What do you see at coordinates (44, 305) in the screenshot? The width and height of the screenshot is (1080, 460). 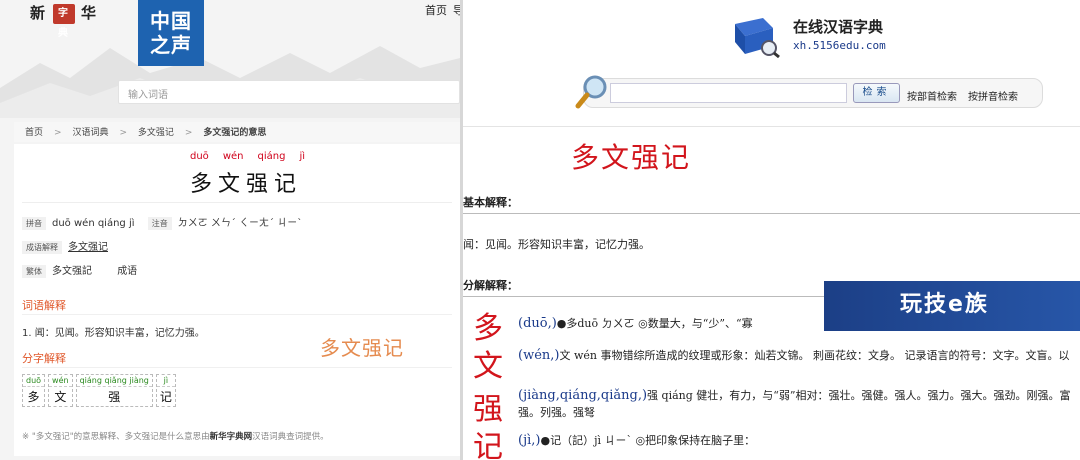 I see `word-explanation-heading: 词语解释` at bounding box center [44, 305].